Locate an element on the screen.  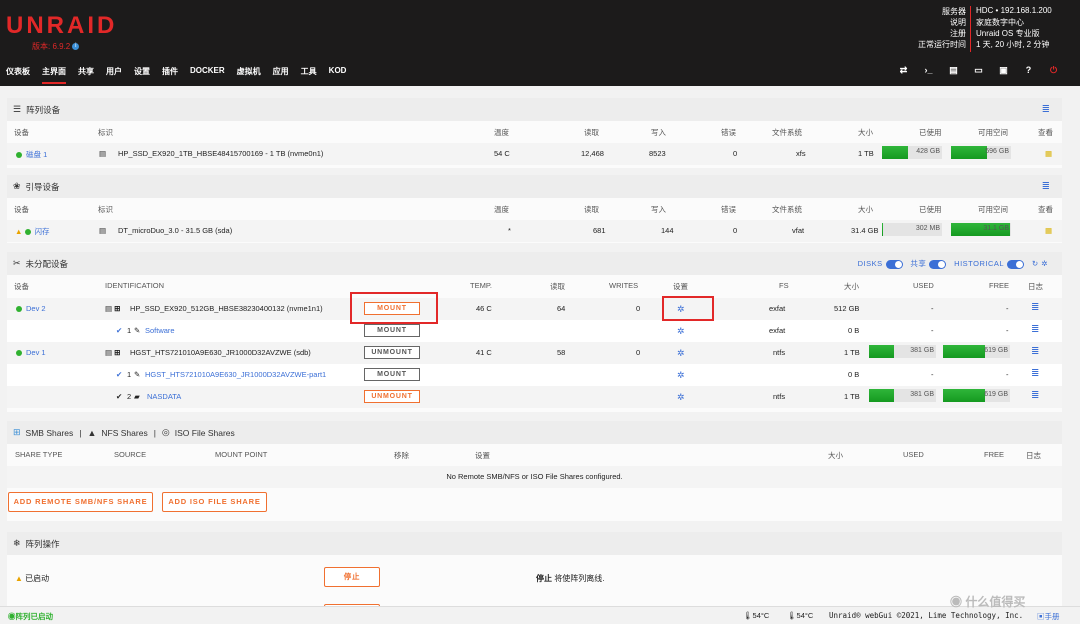
col-share-type: SHARE TYPE is located at coordinates (39, 454).